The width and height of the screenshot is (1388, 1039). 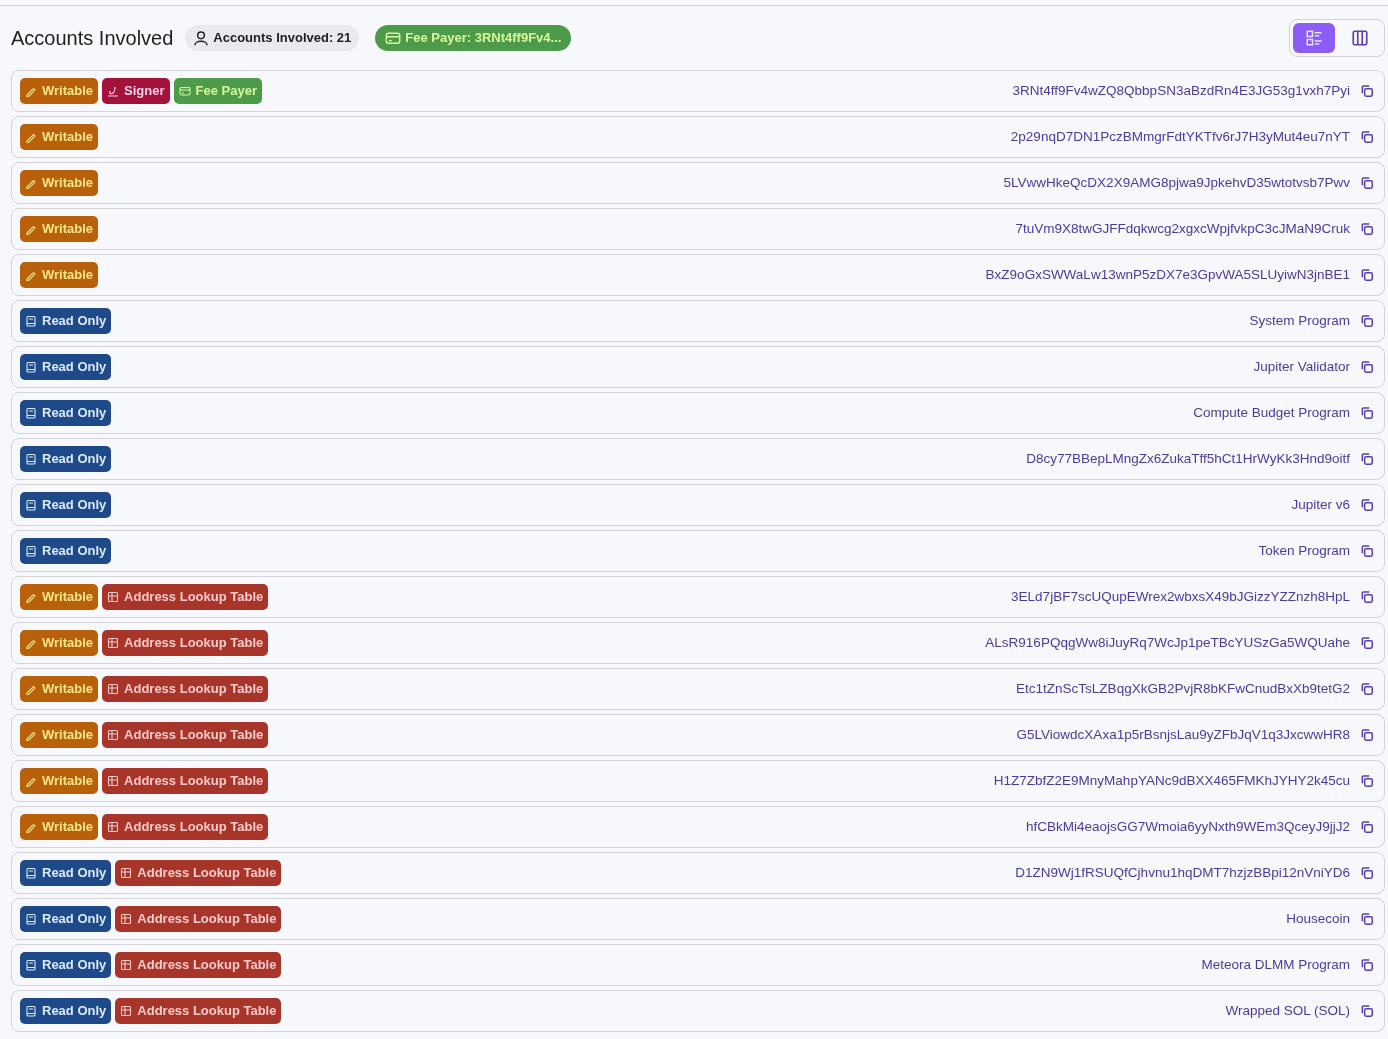 I want to click on account-address: 3ELd7jBF7scUQupEWrex2wbxsX49bJGizzYZZnzh8HpL, so click(x=1180, y=596).